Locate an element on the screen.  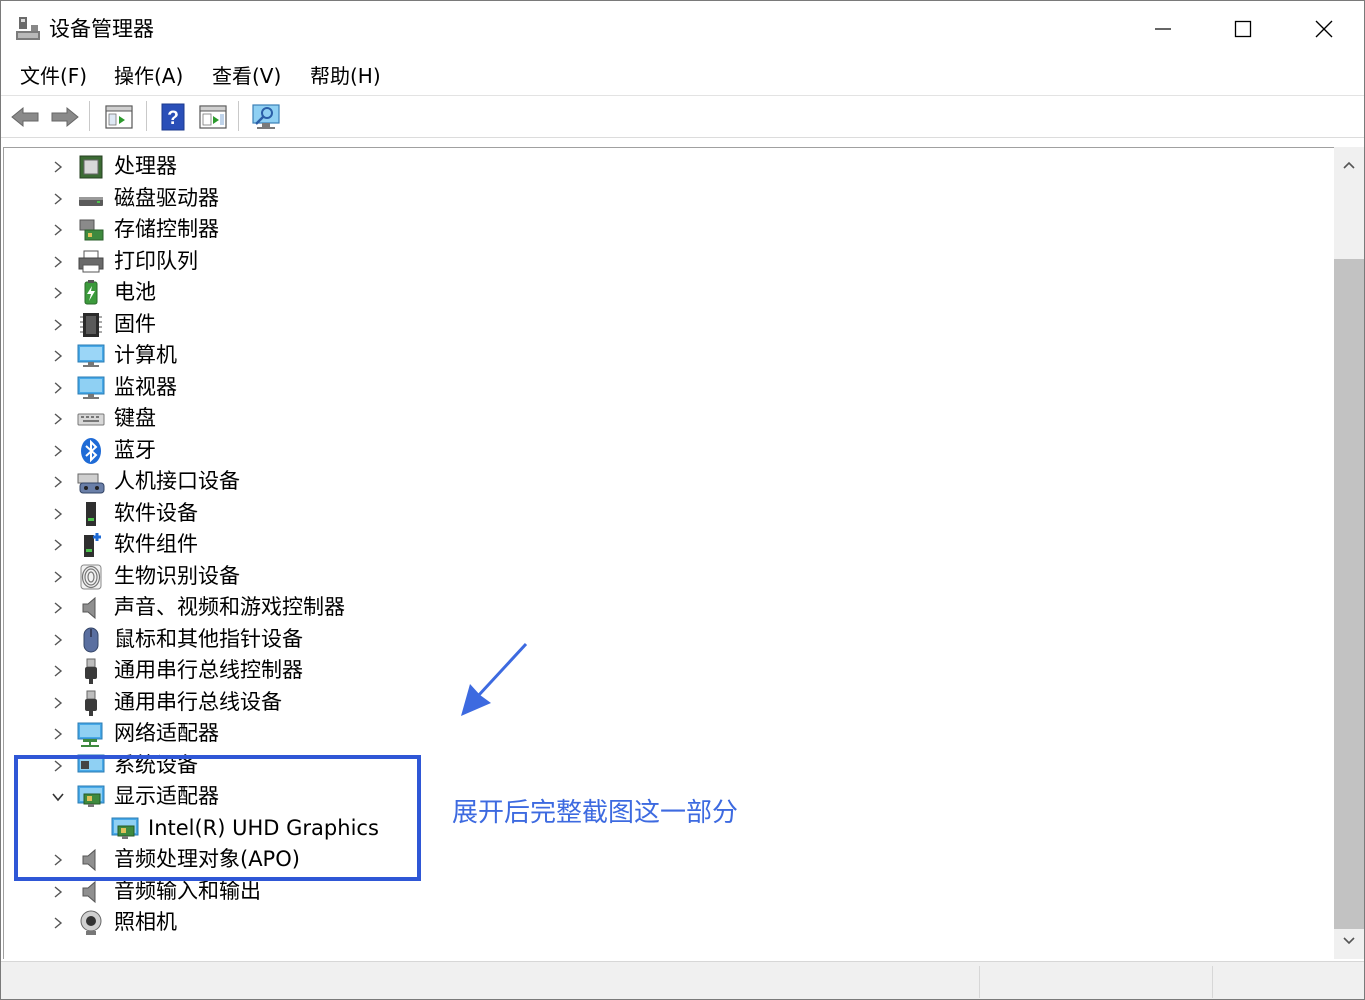
tree-item-usb-controller: 通用串行总线控制器 is located at coordinates (654, 670).